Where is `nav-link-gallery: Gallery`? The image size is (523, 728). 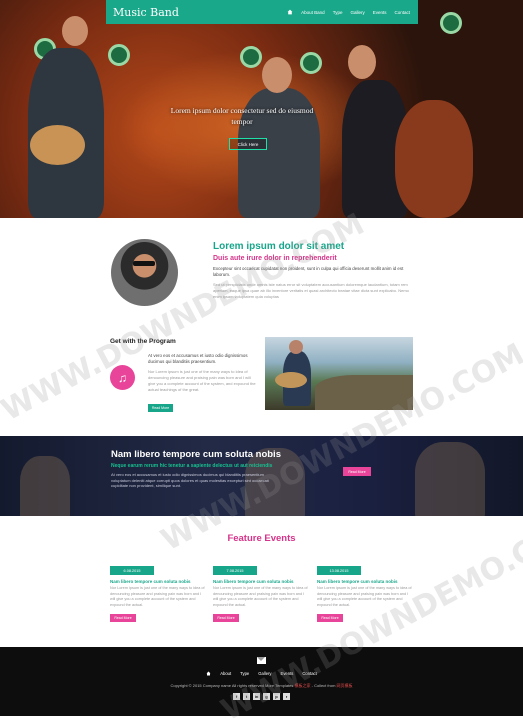
nav-link-gallery: Gallery is located at coordinates (357, 12).